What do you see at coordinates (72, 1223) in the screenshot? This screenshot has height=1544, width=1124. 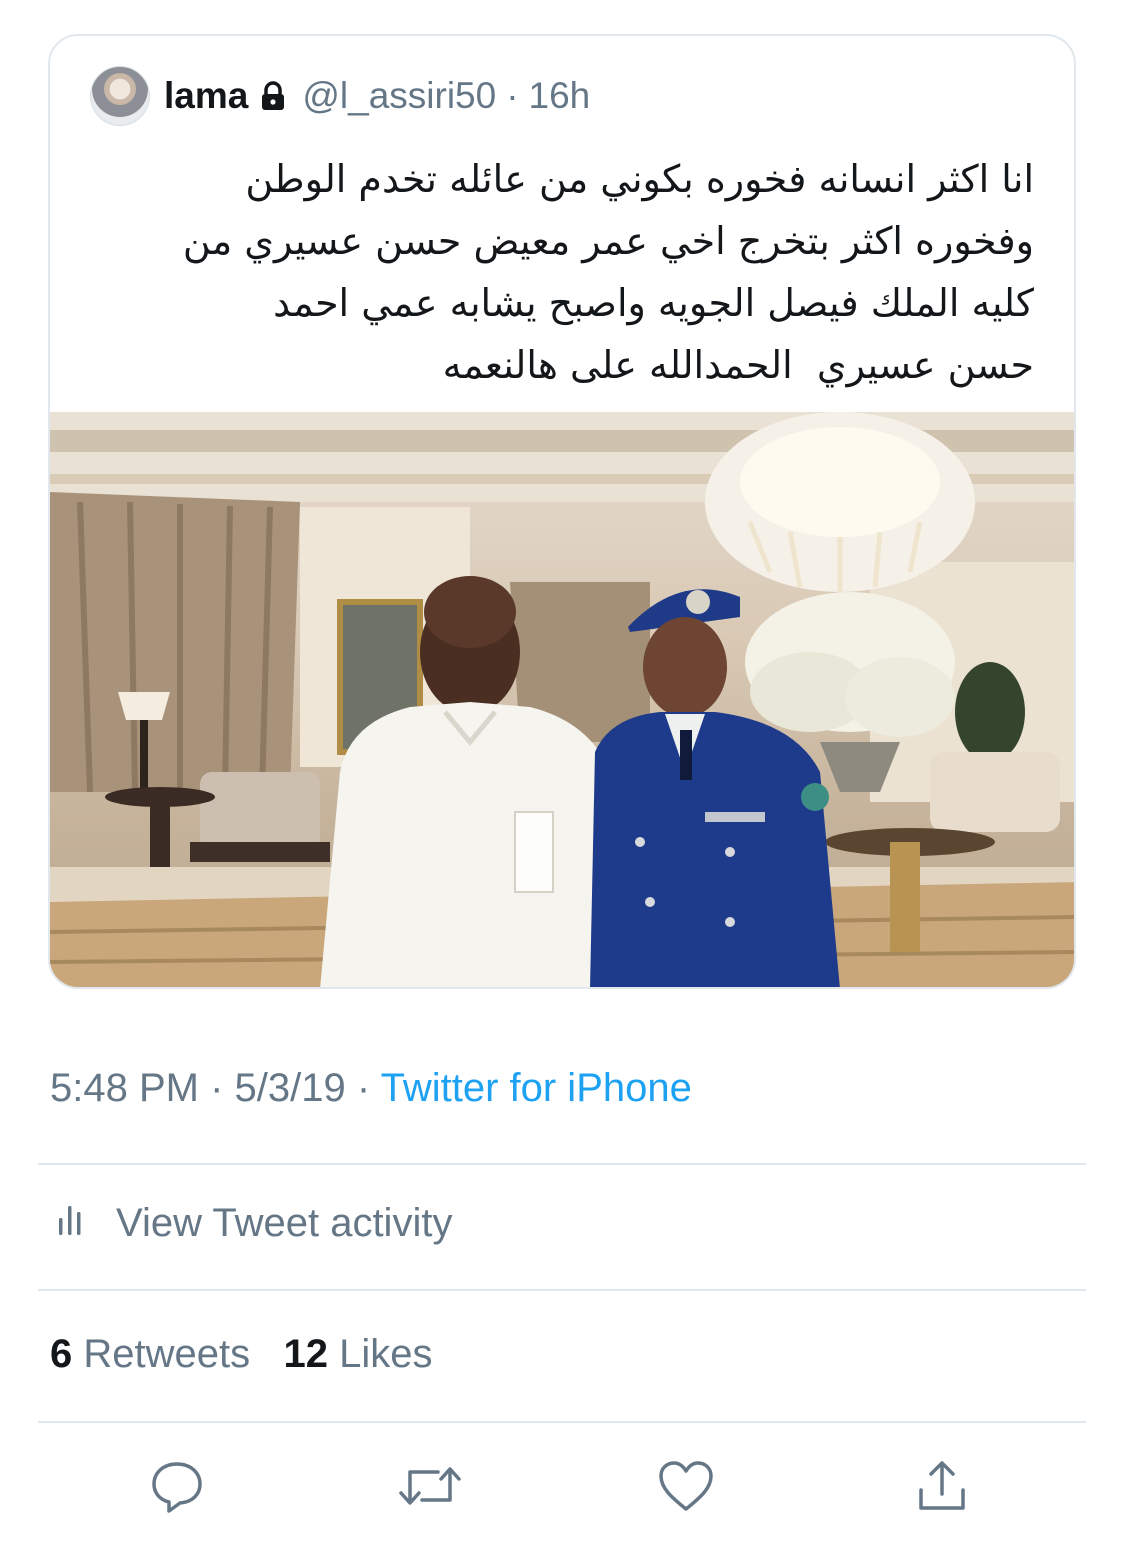 I see `bar-chart-icon` at bounding box center [72, 1223].